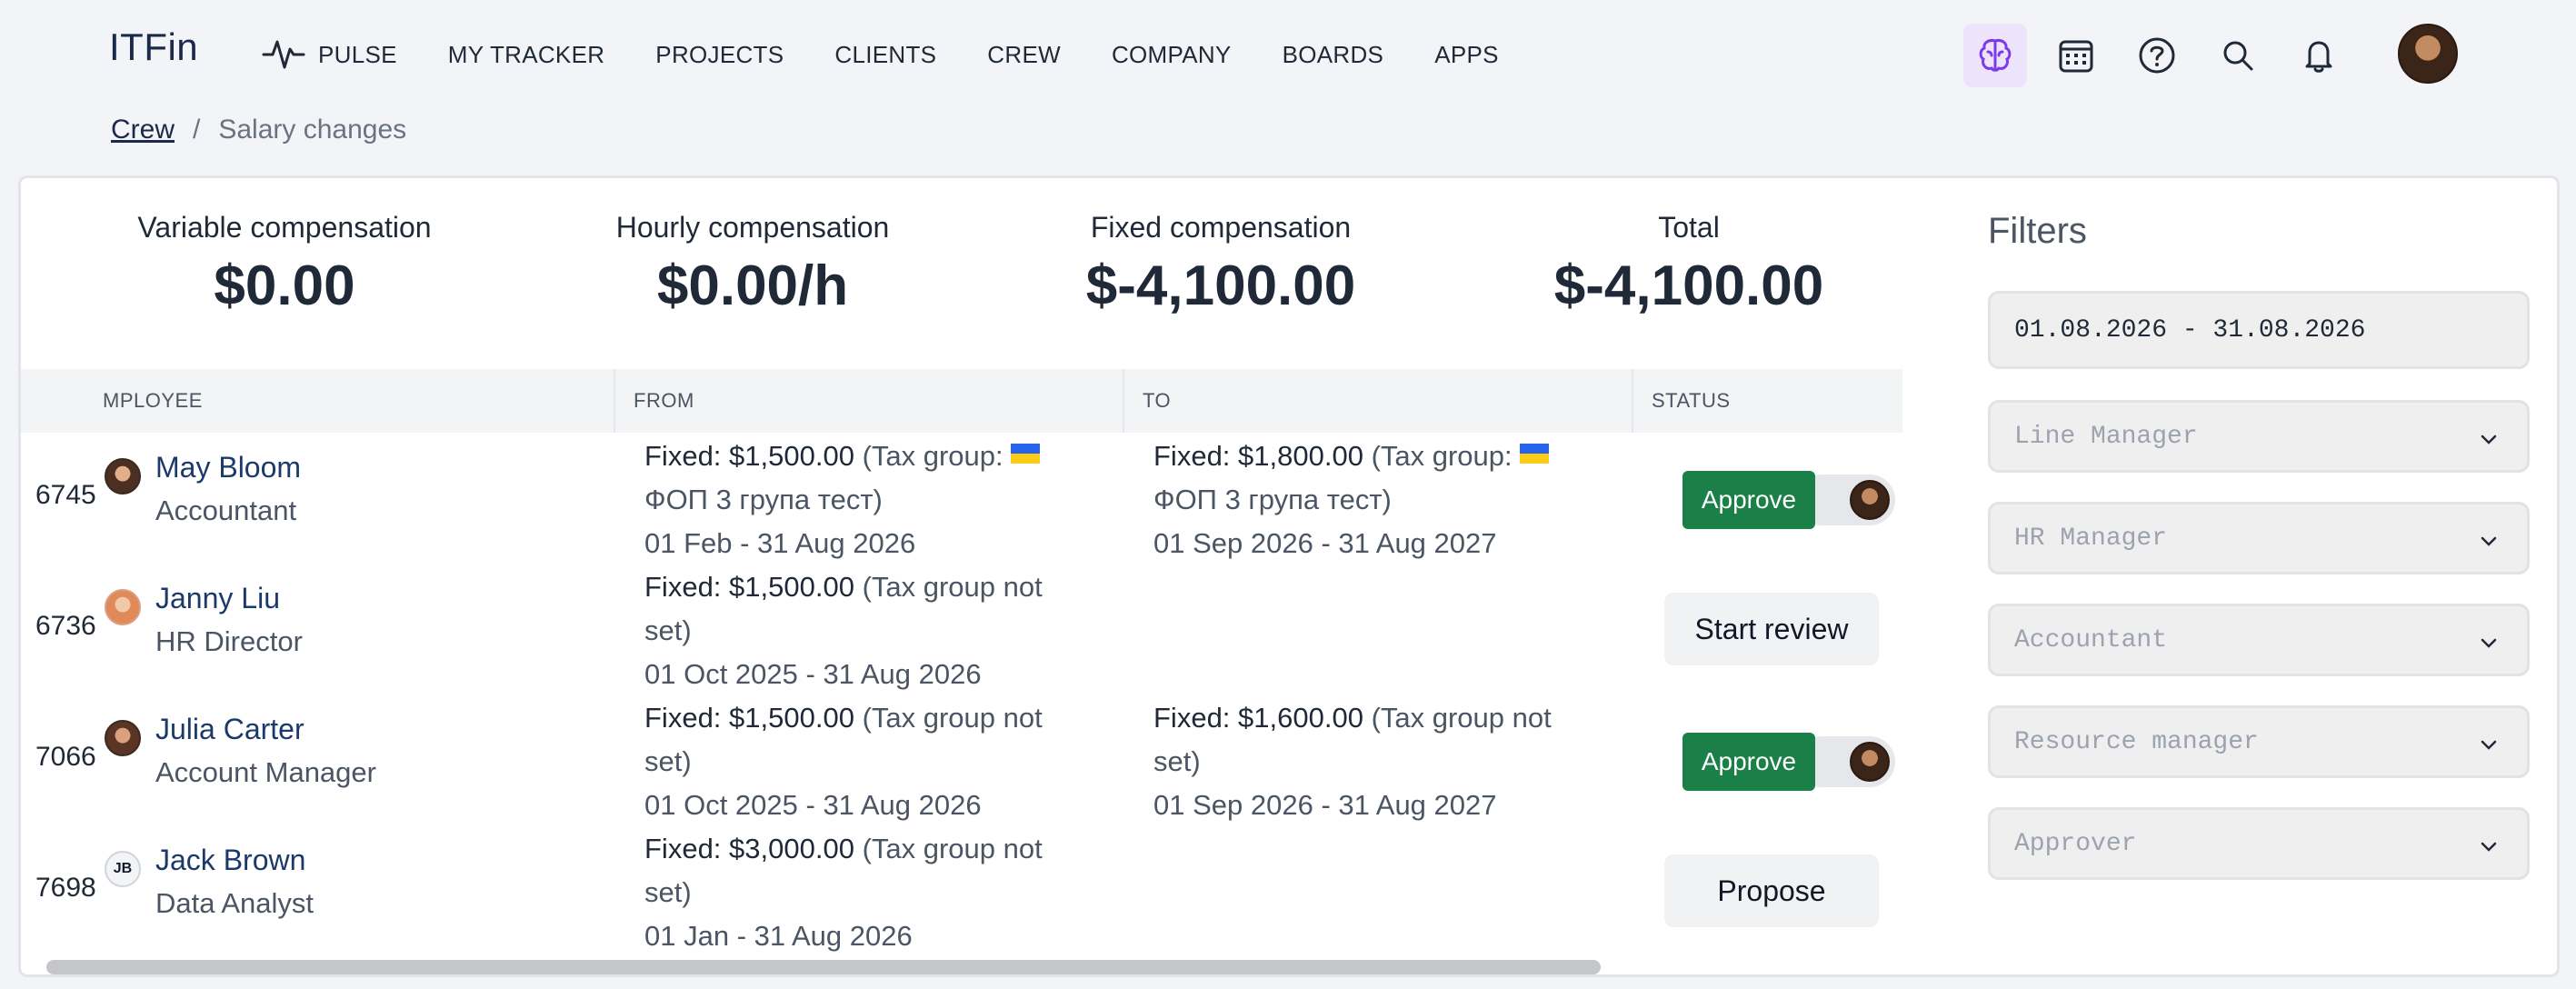 This screenshot has width=2576, height=989. I want to click on variable-compensation: Variable compensation $0.00, so click(284, 264).